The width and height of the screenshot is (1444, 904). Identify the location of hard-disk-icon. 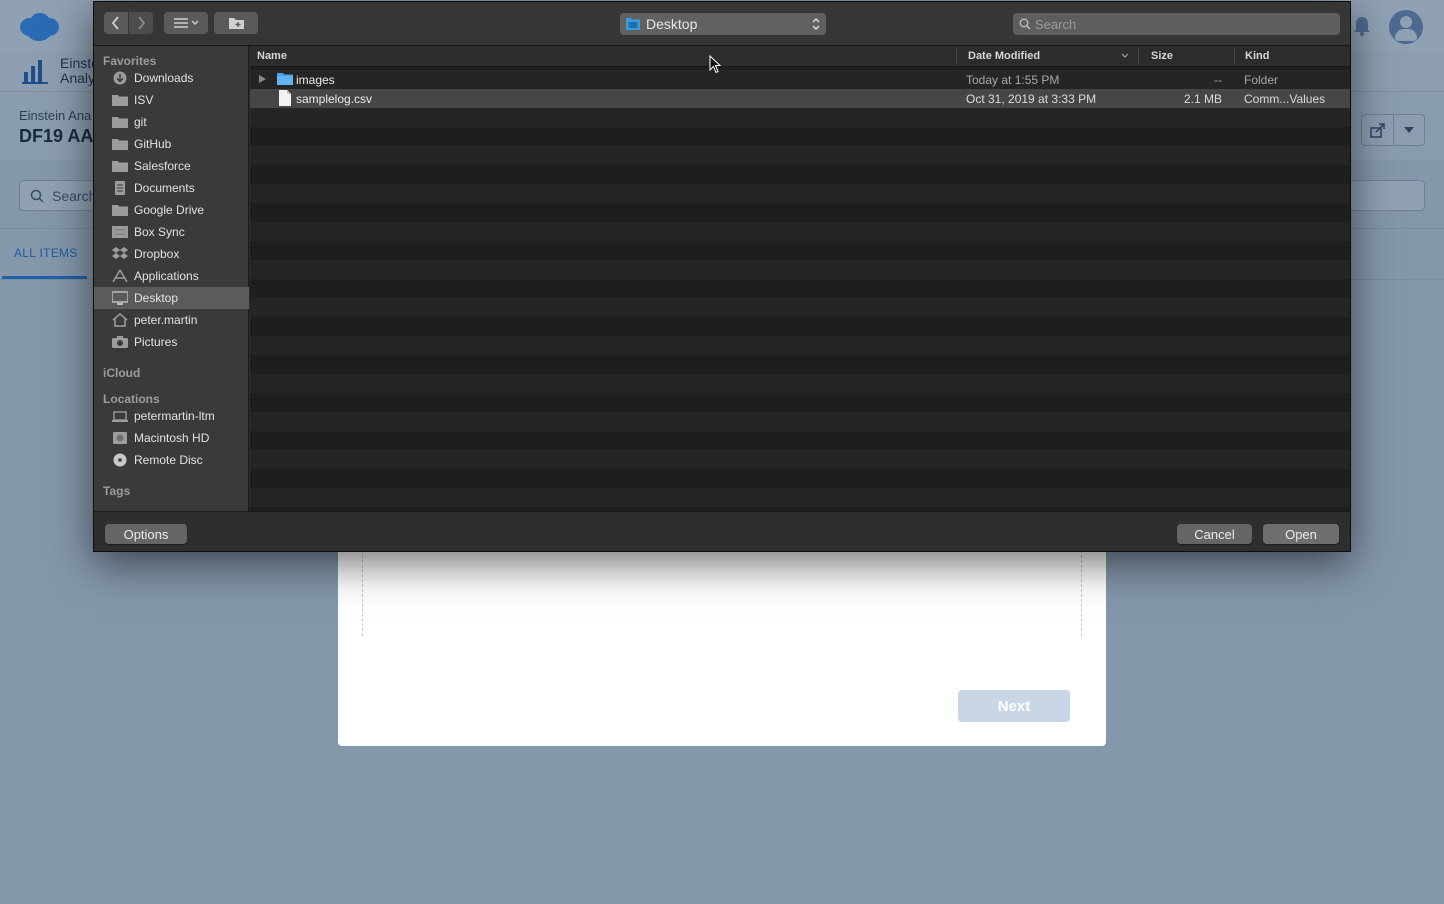
(120, 438).